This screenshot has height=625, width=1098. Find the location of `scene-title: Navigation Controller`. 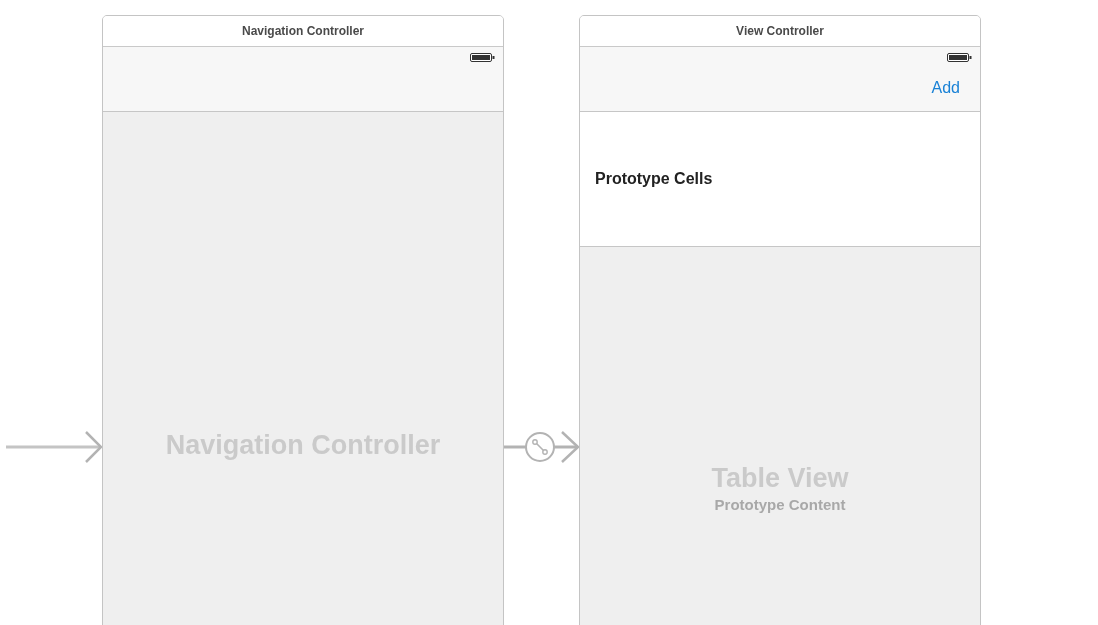

scene-title: Navigation Controller is located at coordinates (303, 31).